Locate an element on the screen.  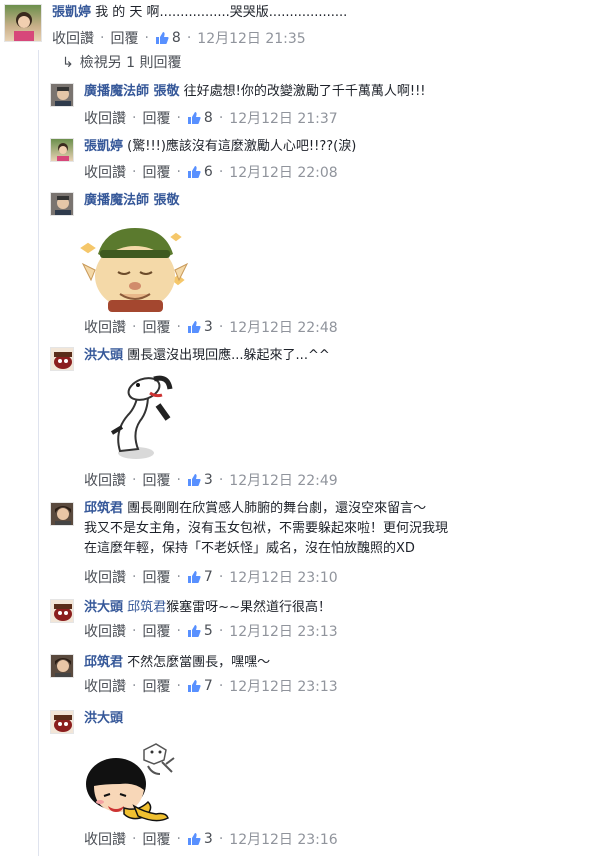
timestamp: 12月12日 23:16 is located at coordinates (283, 839).